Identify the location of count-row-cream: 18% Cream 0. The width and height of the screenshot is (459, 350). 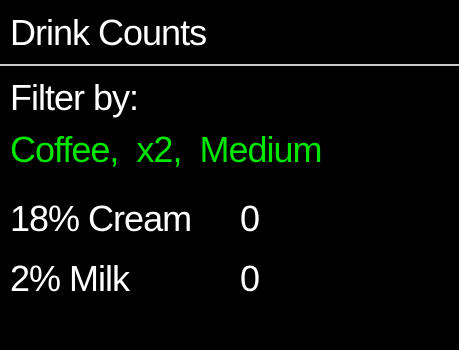
(229, 219).